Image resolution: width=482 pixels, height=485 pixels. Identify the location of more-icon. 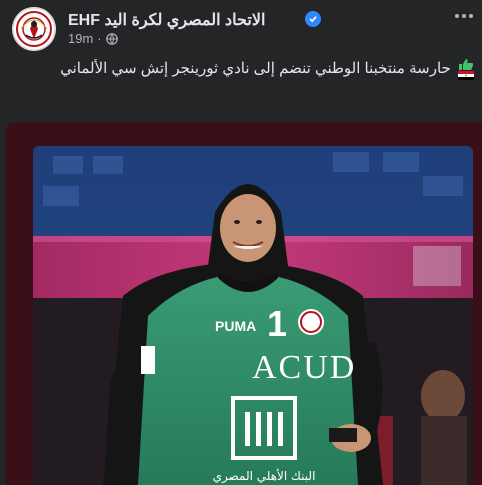
(464, 16).